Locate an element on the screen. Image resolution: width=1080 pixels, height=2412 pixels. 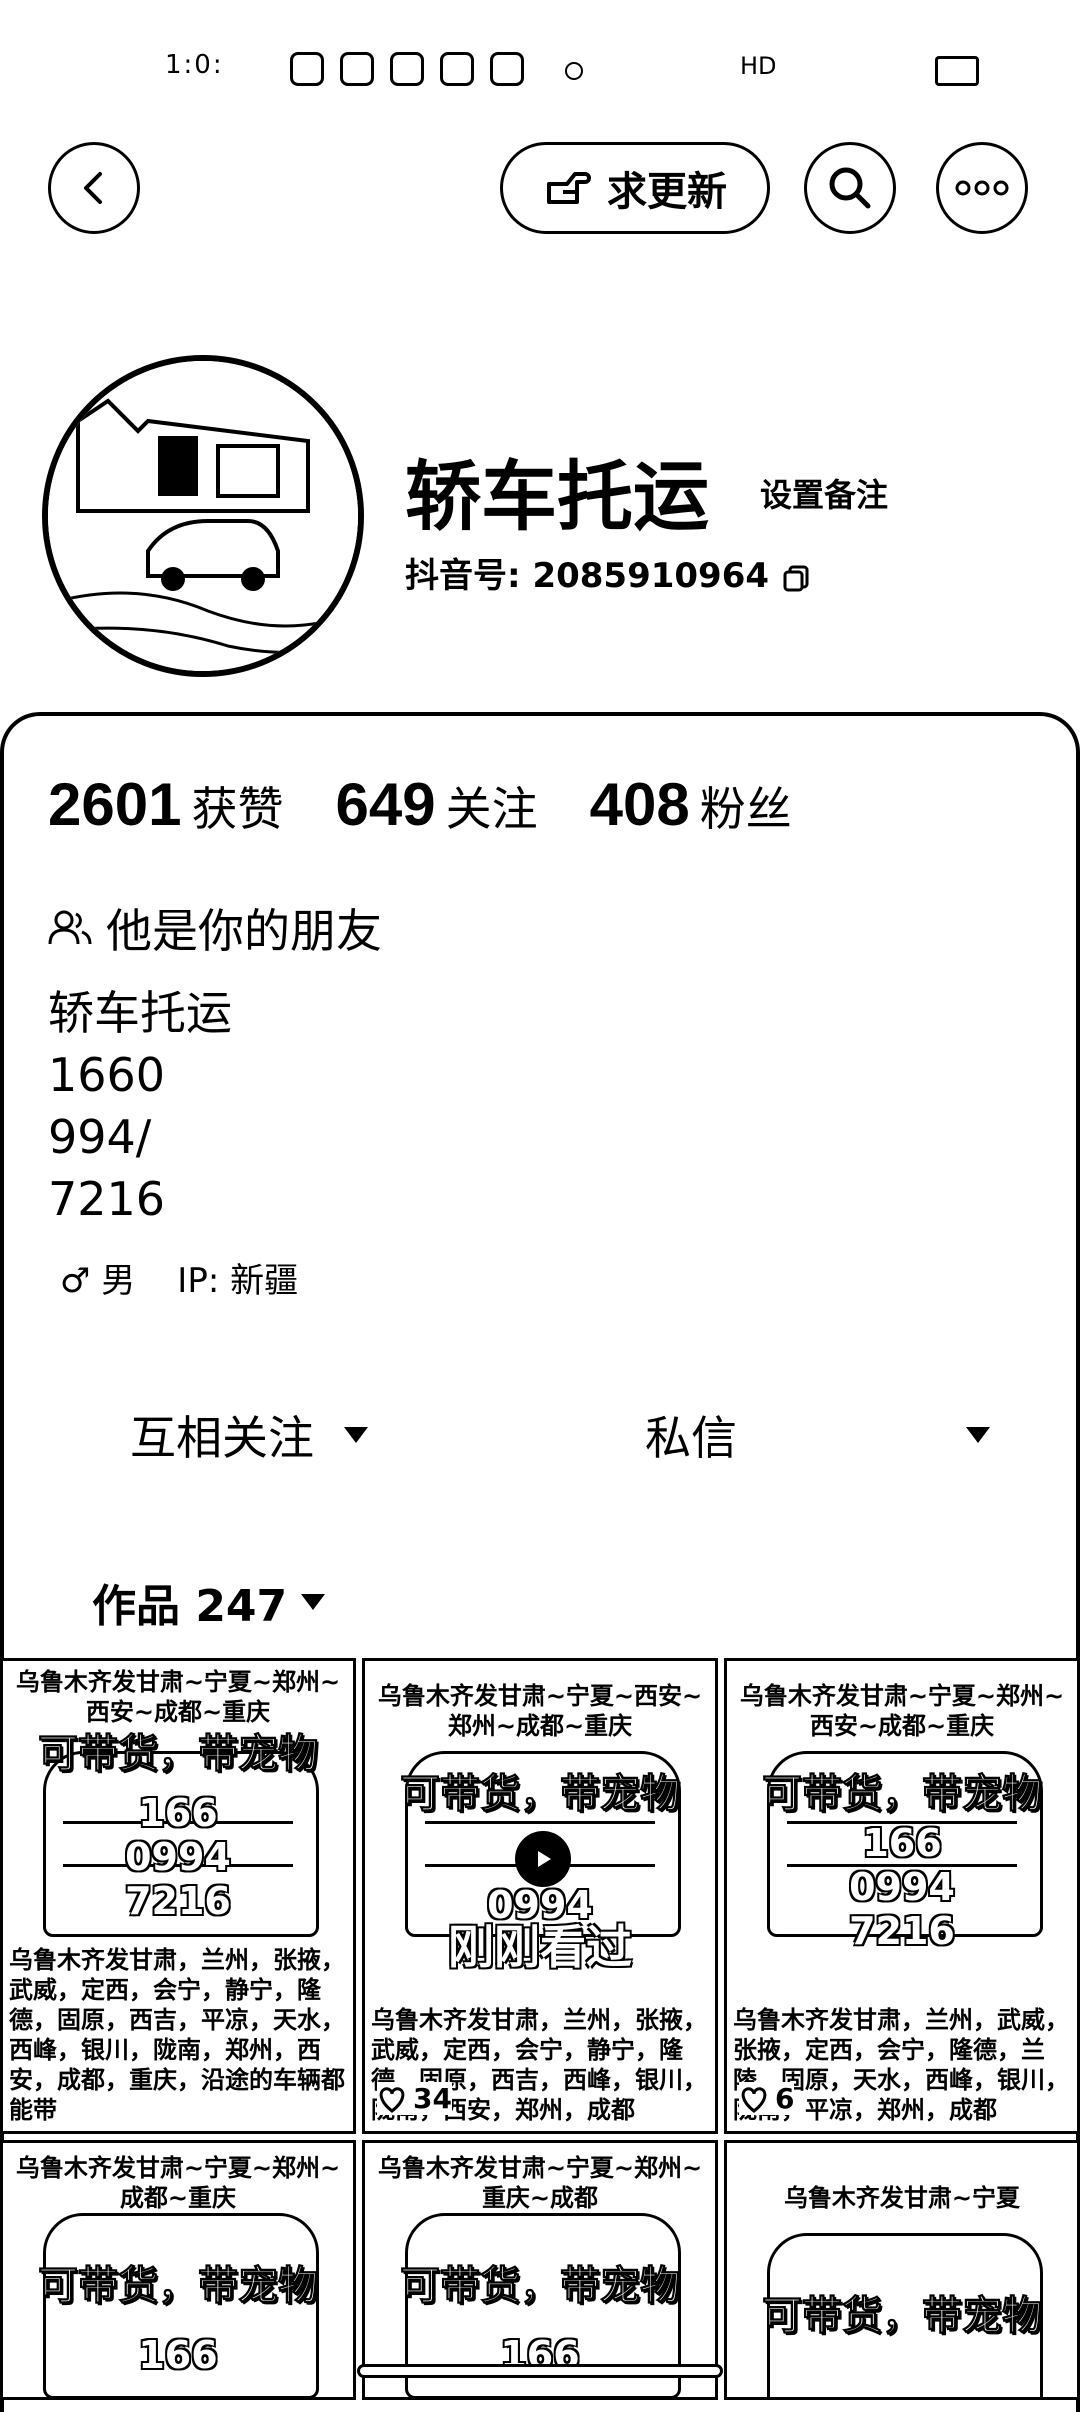
video-top-caption: 乌鲁木齐发甘肃~宁夏~郑州~成都~重庆 is located at coordinates (178, 2183).